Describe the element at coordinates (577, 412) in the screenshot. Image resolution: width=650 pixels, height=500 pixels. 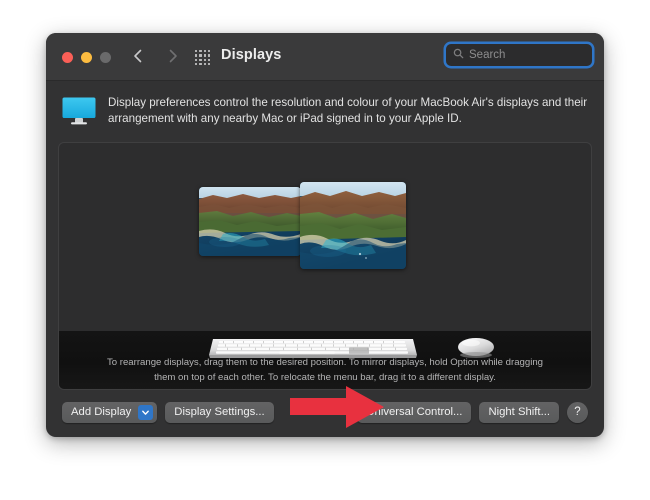
I see `help-button: ?` at that location.